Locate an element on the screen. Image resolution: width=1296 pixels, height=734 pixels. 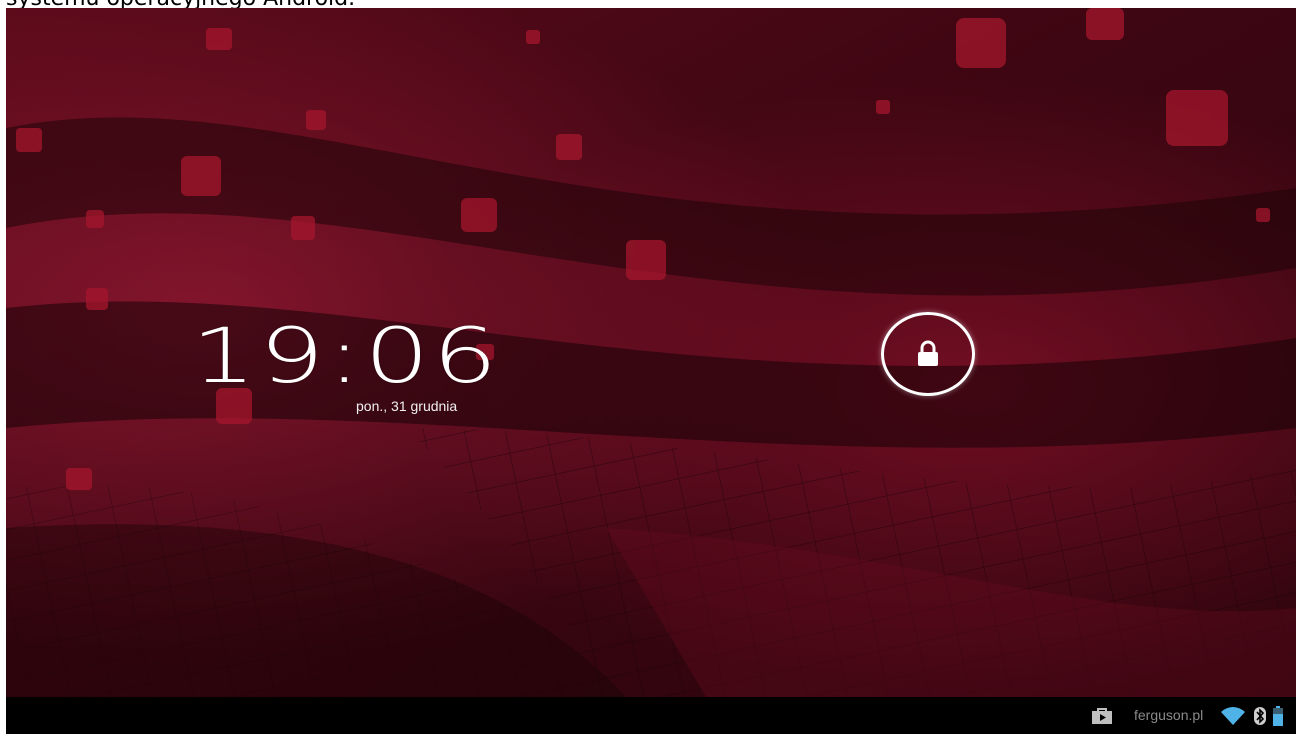
lockscreen-clock: 19:06 is located at coordinates (346, 355).